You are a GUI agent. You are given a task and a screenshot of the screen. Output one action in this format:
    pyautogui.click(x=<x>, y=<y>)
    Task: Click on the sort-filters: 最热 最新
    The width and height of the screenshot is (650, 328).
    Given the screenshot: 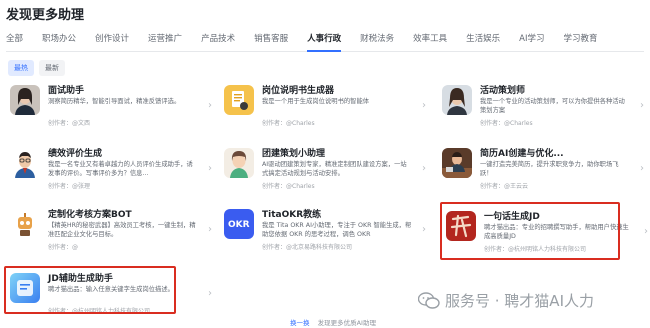 What is the action you would take?
    pyautogui.click(x=36, y=68)
    